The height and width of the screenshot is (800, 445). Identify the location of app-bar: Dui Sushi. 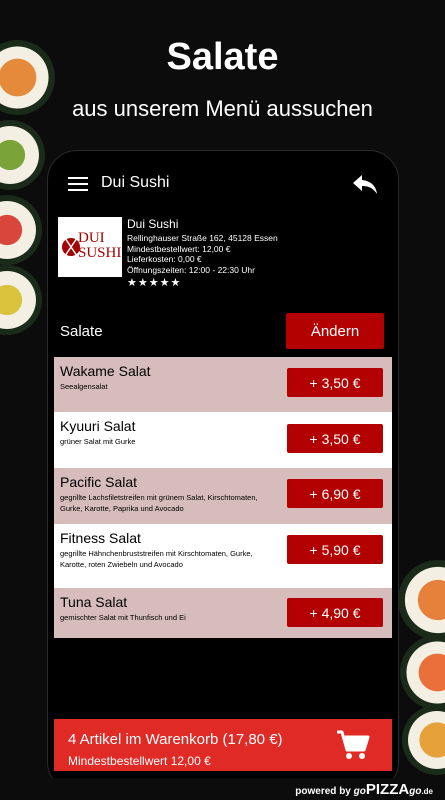
(223, 183).